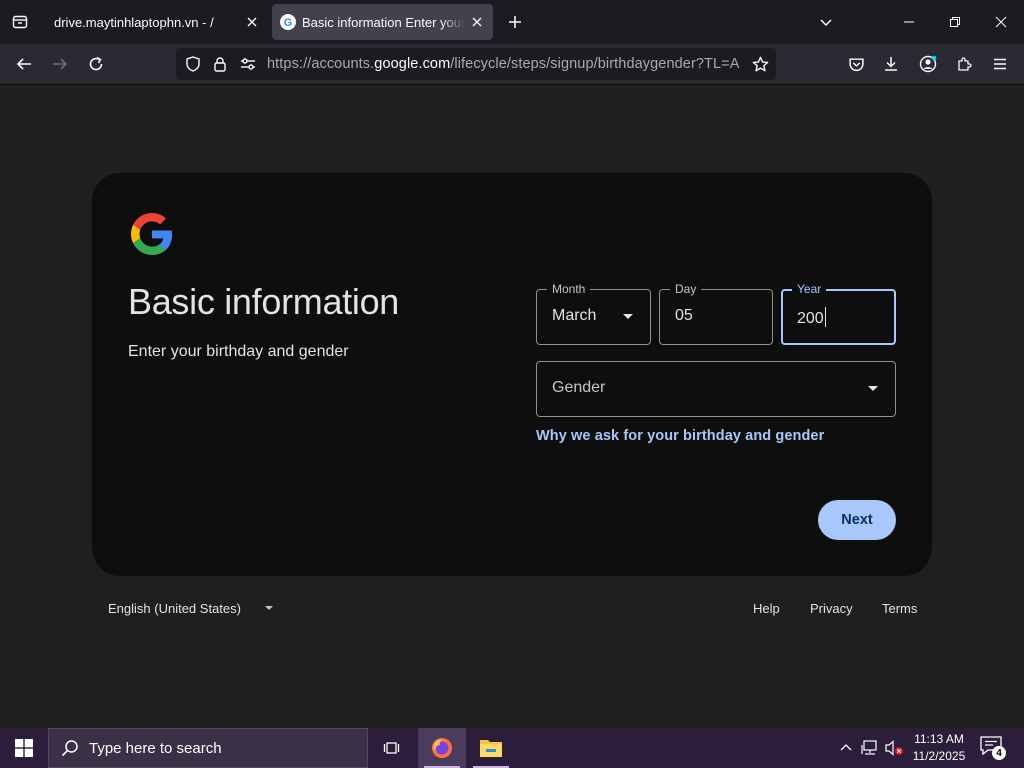  Describe the element at coordinates (515, 22) in the screenshot. I see `new-tab-icon` at that location.